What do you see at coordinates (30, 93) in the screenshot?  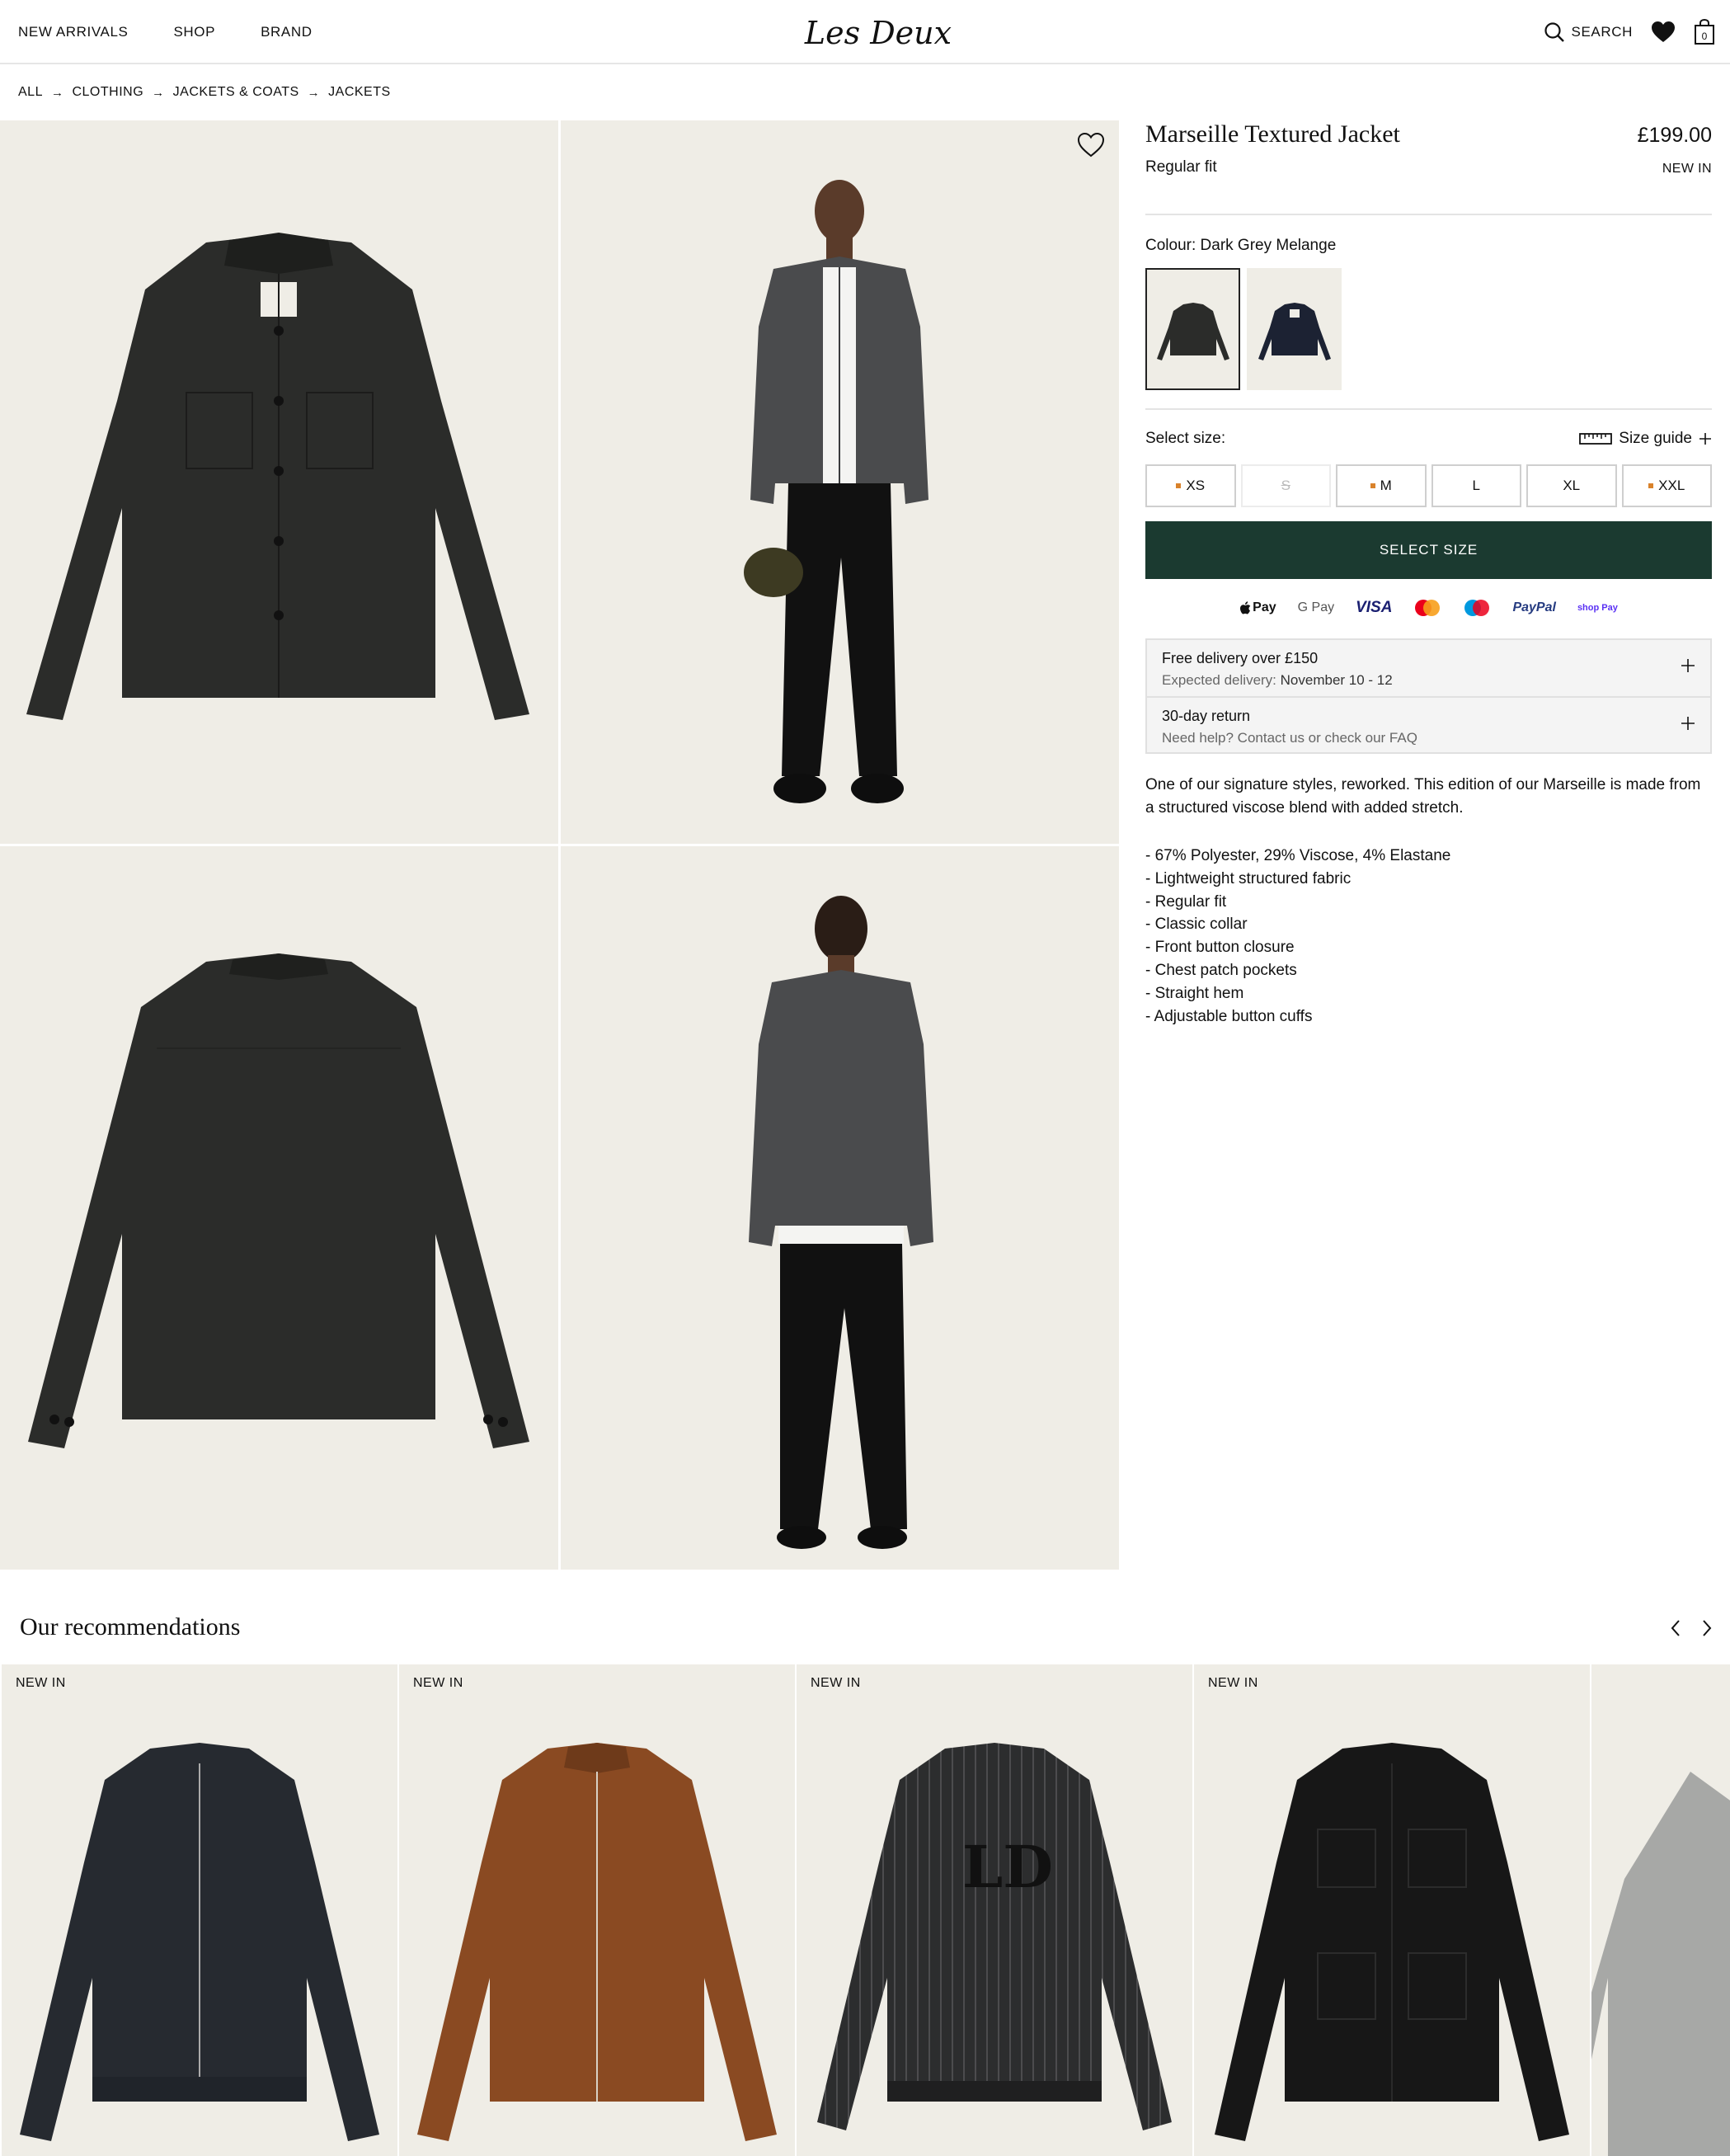 I see `breadcrumb-all: ALL` at bounding box center [30, 93].